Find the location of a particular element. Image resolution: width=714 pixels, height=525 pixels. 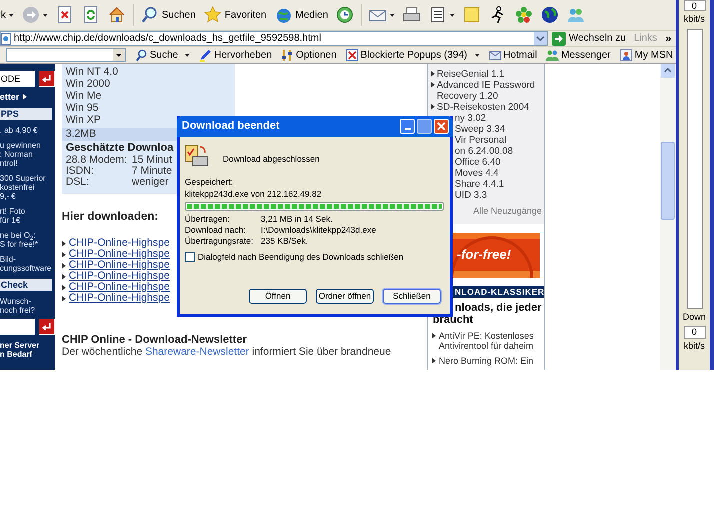

go-button: Wechseln zu is located at coordinates (589, 38).